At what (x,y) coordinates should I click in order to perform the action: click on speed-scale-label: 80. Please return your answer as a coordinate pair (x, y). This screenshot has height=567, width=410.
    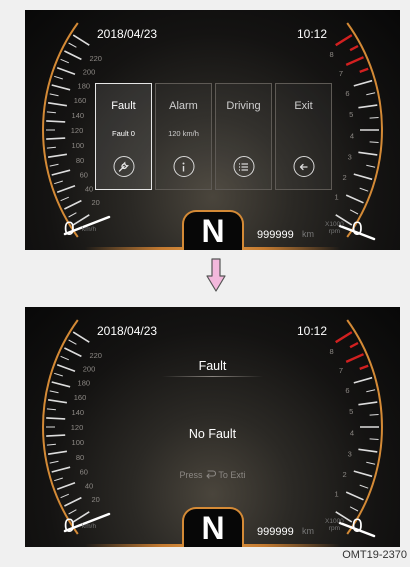
    Looking at the image, I should click on (80, 457).